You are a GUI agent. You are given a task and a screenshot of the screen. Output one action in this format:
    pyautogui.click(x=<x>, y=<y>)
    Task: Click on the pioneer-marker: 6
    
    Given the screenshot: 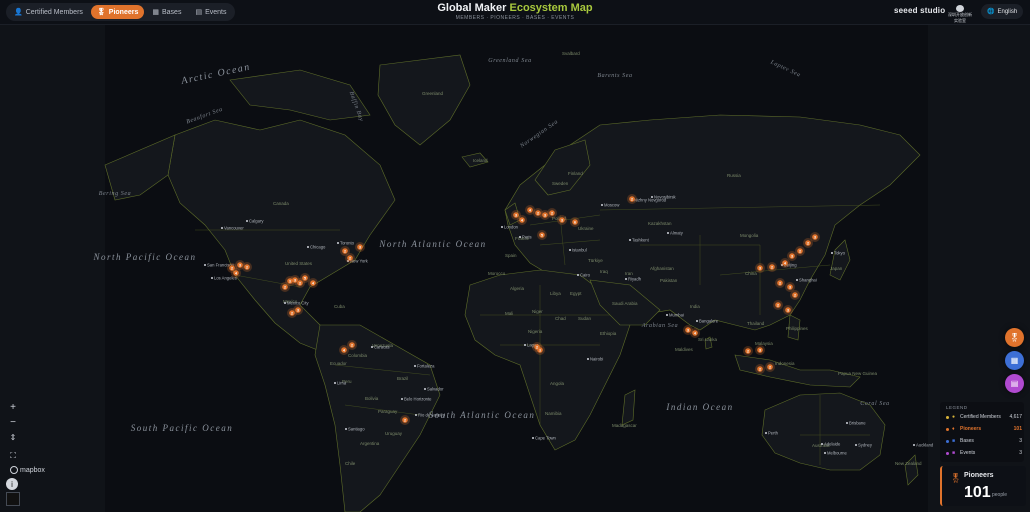 What is the action you would take?
    pyautogui.click(x=575, y=222)
    